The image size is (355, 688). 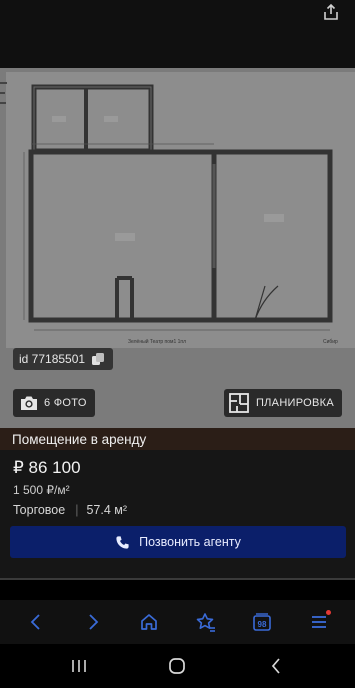 I want to click on home-button, so click(x=149, y=622).